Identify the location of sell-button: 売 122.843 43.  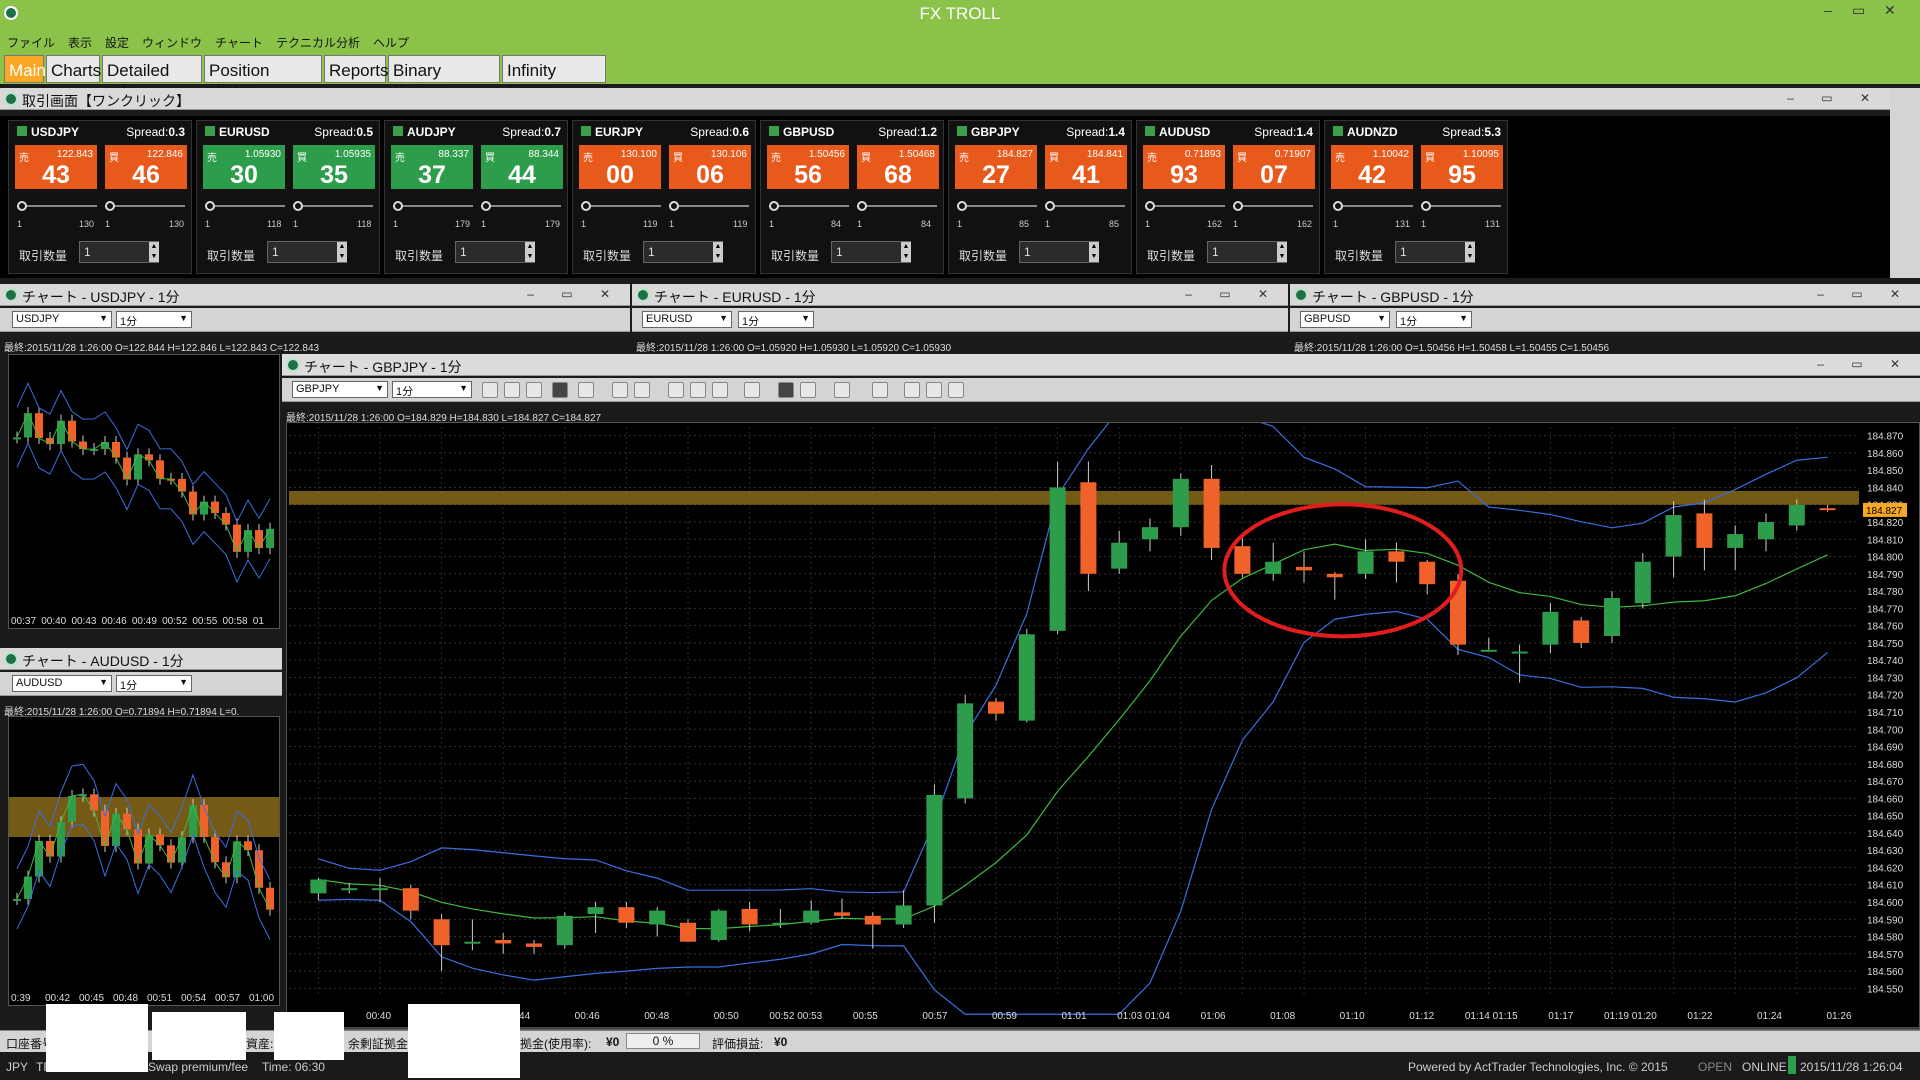
(56, 167).